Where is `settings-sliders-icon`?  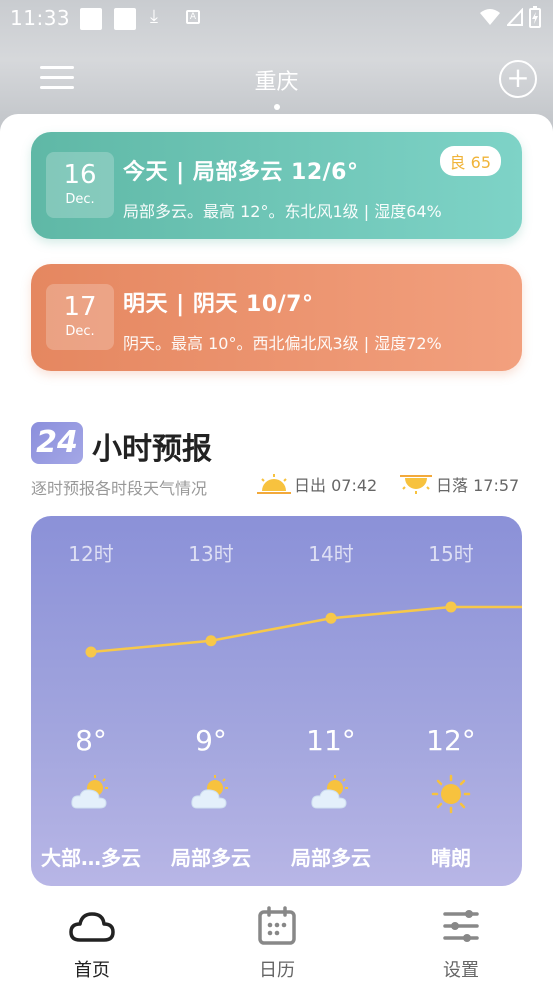 settings-sliders-icon is located at coordinates (461, 926).